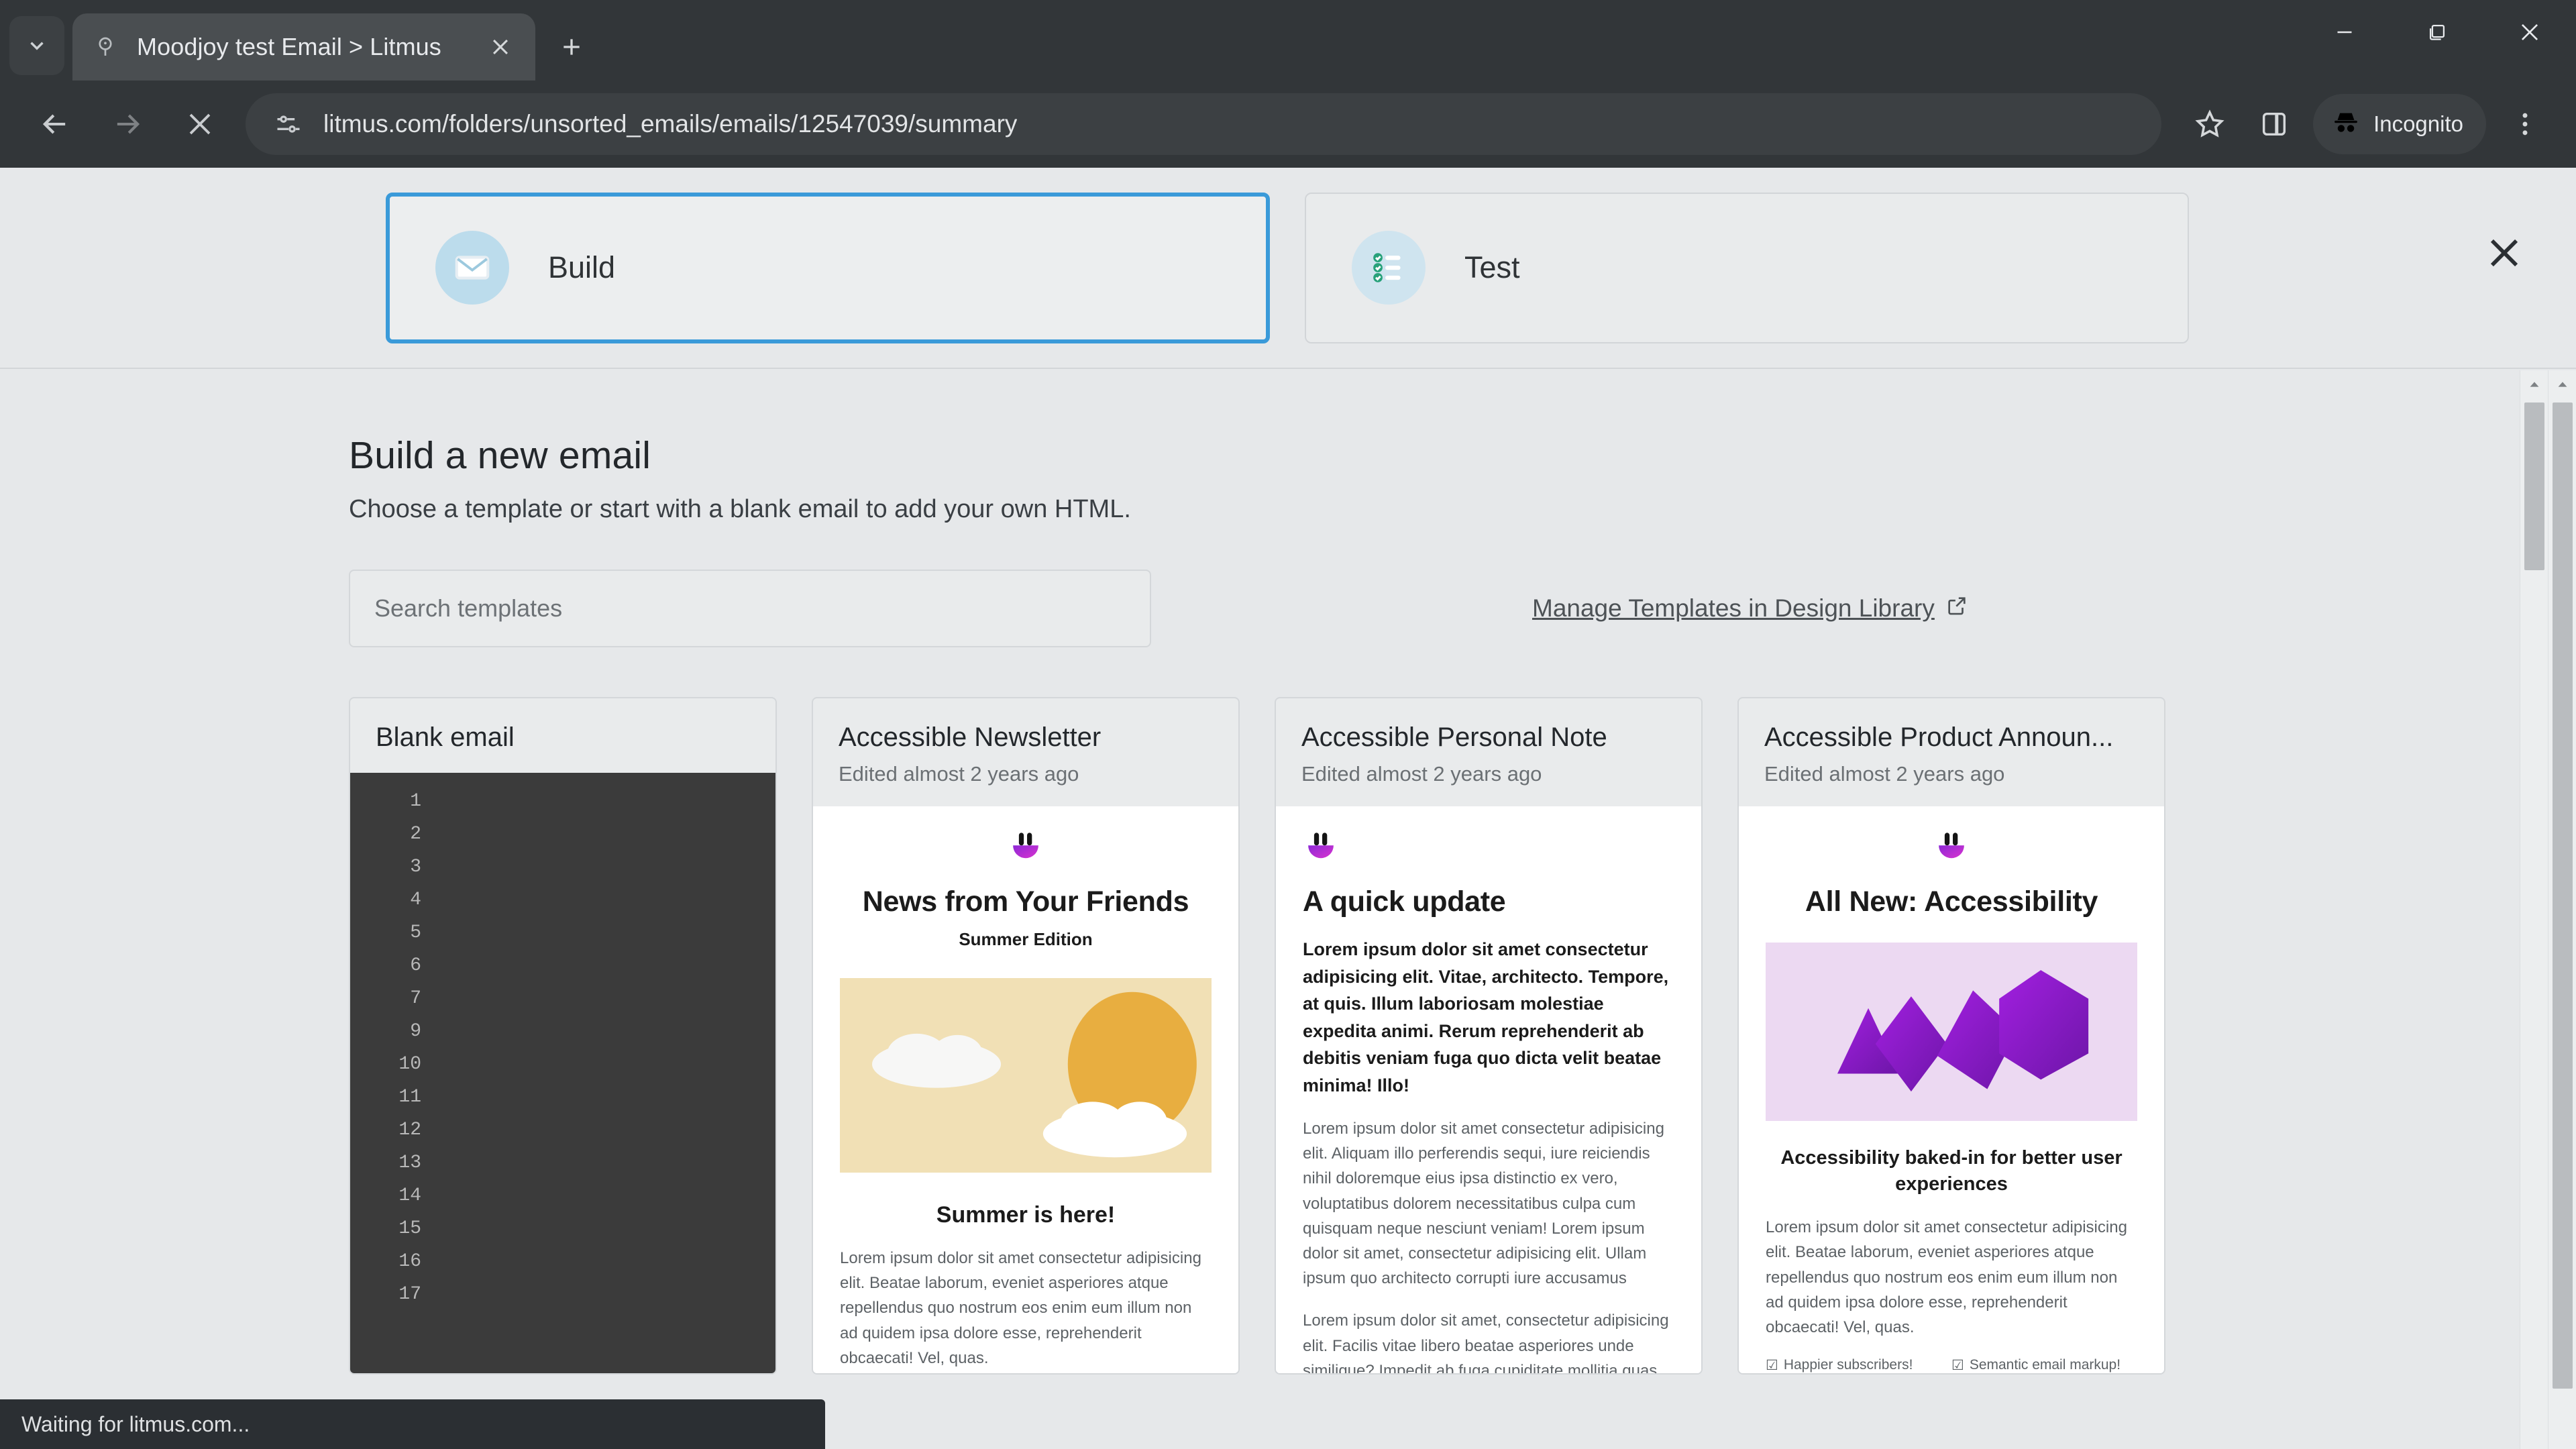  I want to click on list-item-label: Happier subscribers!, so click(1848, 1365).